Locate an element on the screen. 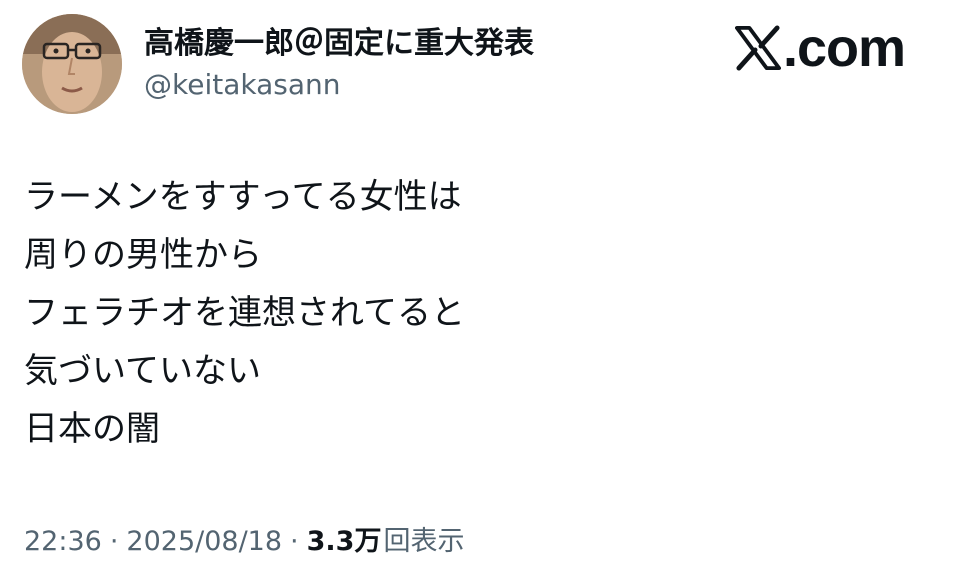 The height and width of the screenshot is (573, 959). tweet-header: 高橋慶一郎＠固定に重大発表 @keitakasann is located at coordinates (278, 64).